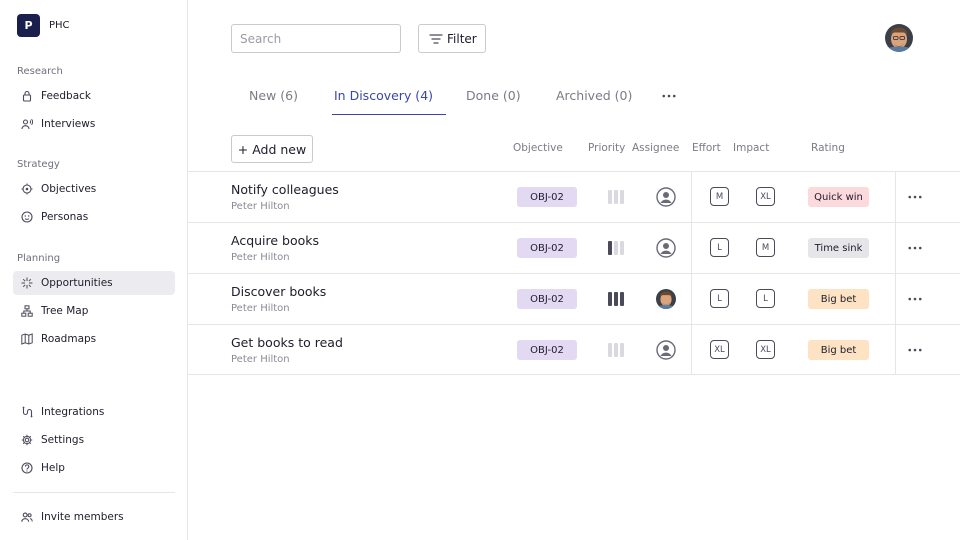 This screenshot has height=540, width=960. Describe the element at coordinates (389, 114) in the screenshot. I see `active-tab-indicator` at that location.